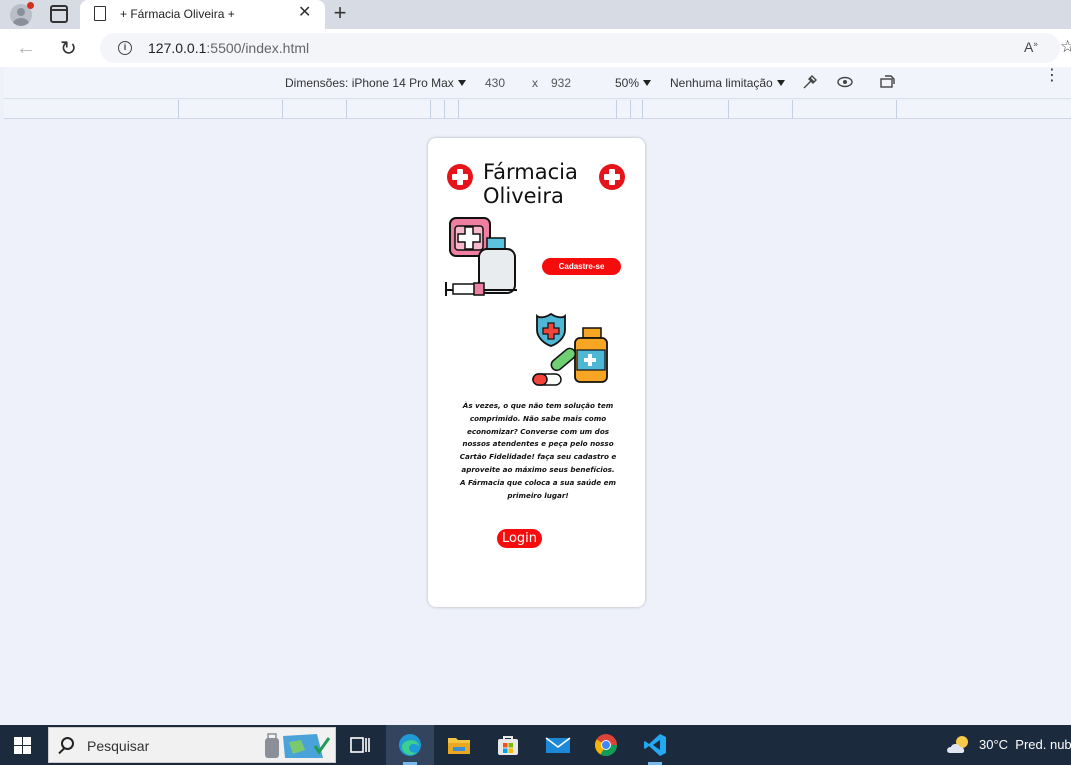  Describe the element at coordinates (1031, 47) in the screenshot. I see `read-aloud-icon: A»` at that location.